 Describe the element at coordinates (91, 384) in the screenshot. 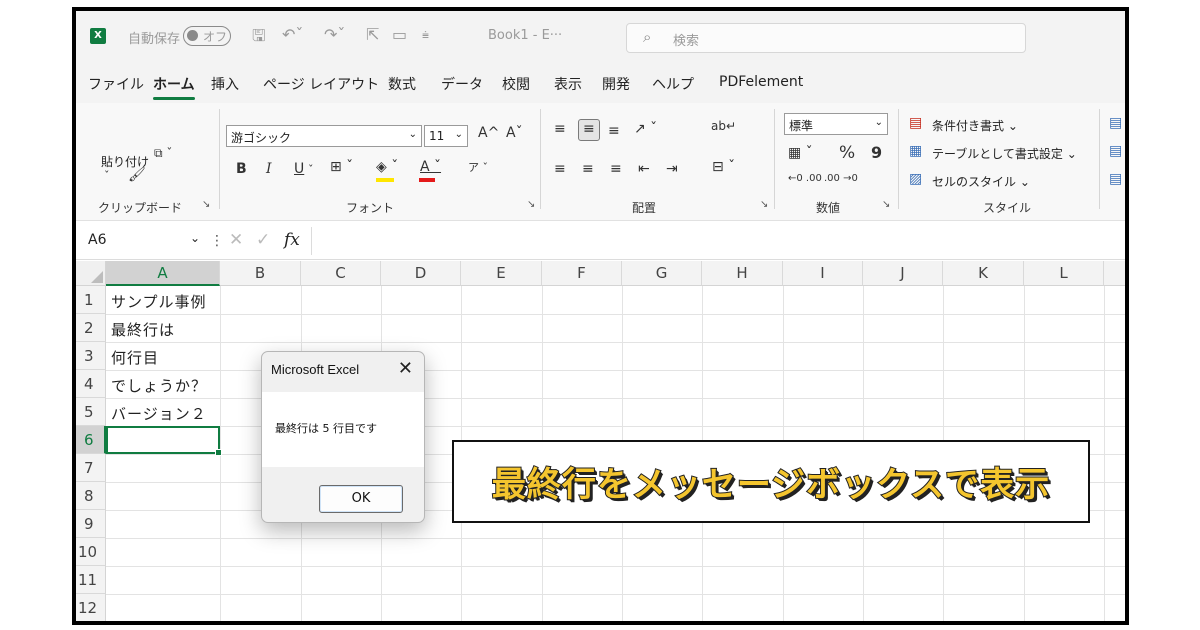

I see `row-header-4: 4` at that location.